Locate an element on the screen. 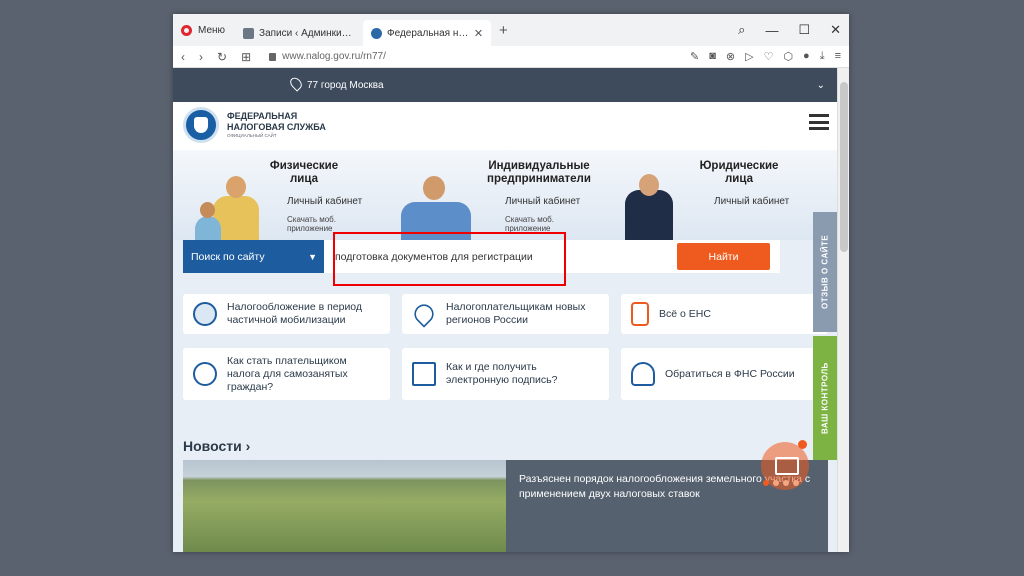 The width and height of the screenshot is (1024, 576). individuals-app-link: Скачать моб. приложение is located at coordinates (322, 224).